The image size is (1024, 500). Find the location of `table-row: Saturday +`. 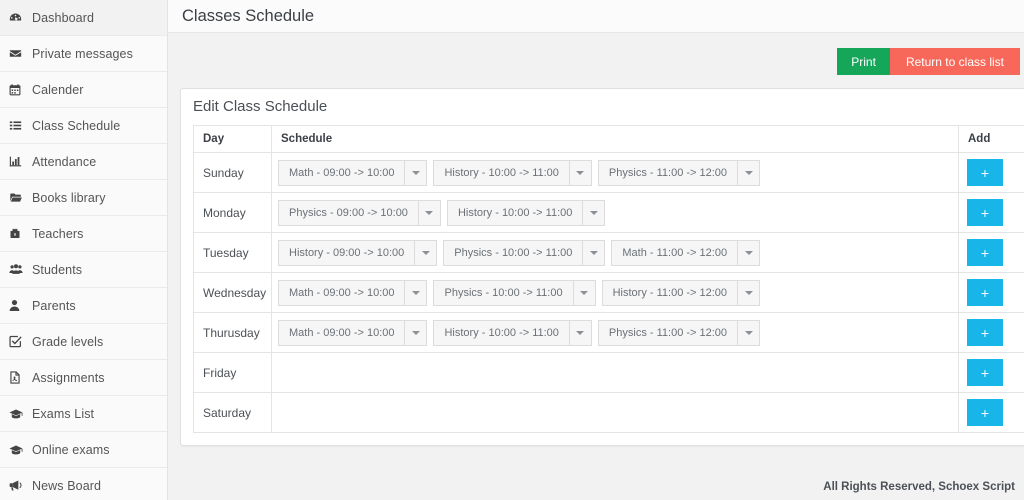

table-row: Saturday + is located at coordinates (608, 412).